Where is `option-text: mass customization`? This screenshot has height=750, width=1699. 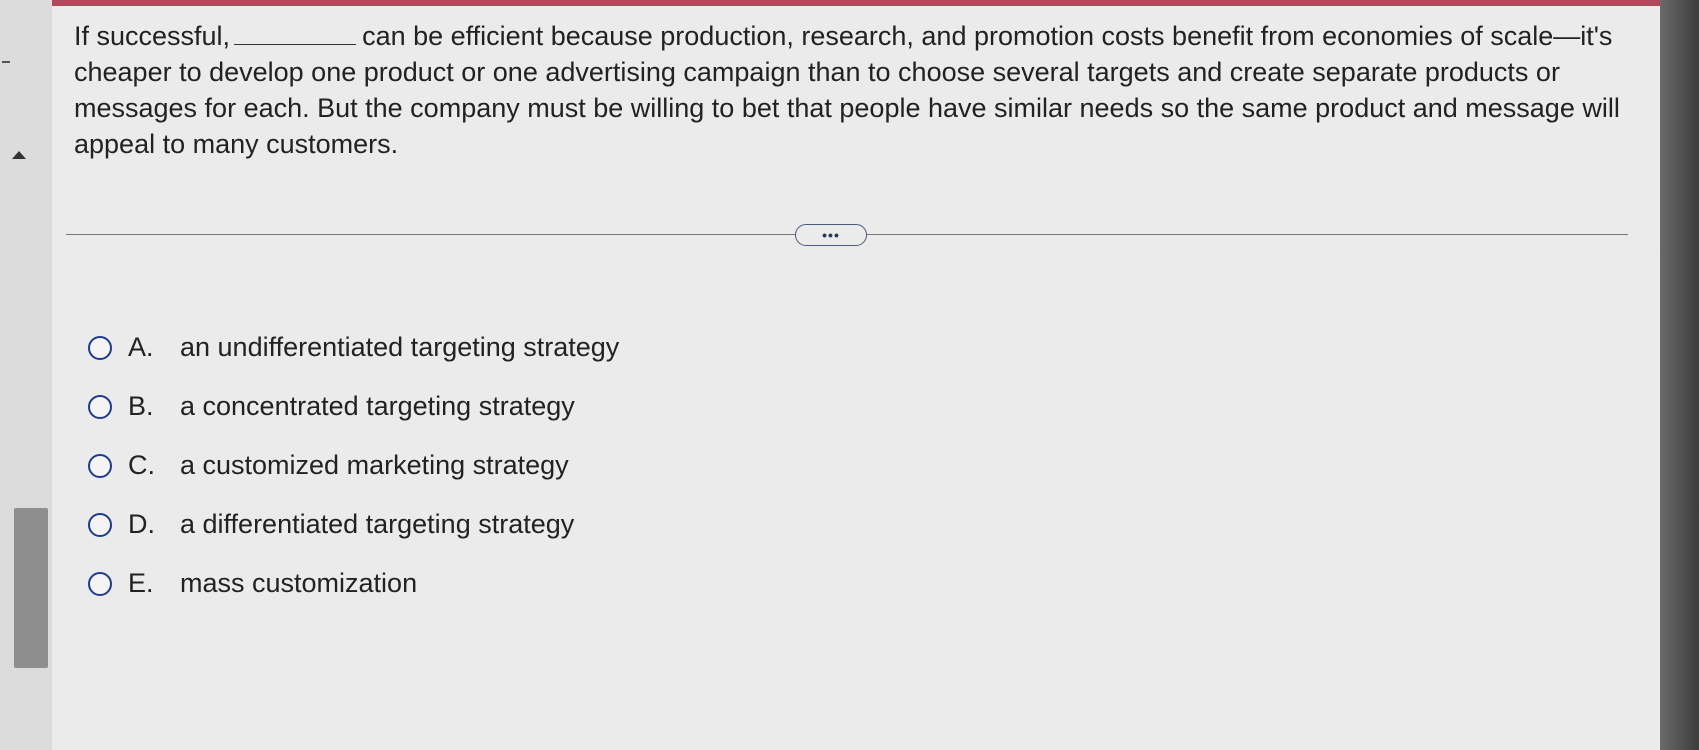 option-text: mass customization is located at coordinates (299, 583).